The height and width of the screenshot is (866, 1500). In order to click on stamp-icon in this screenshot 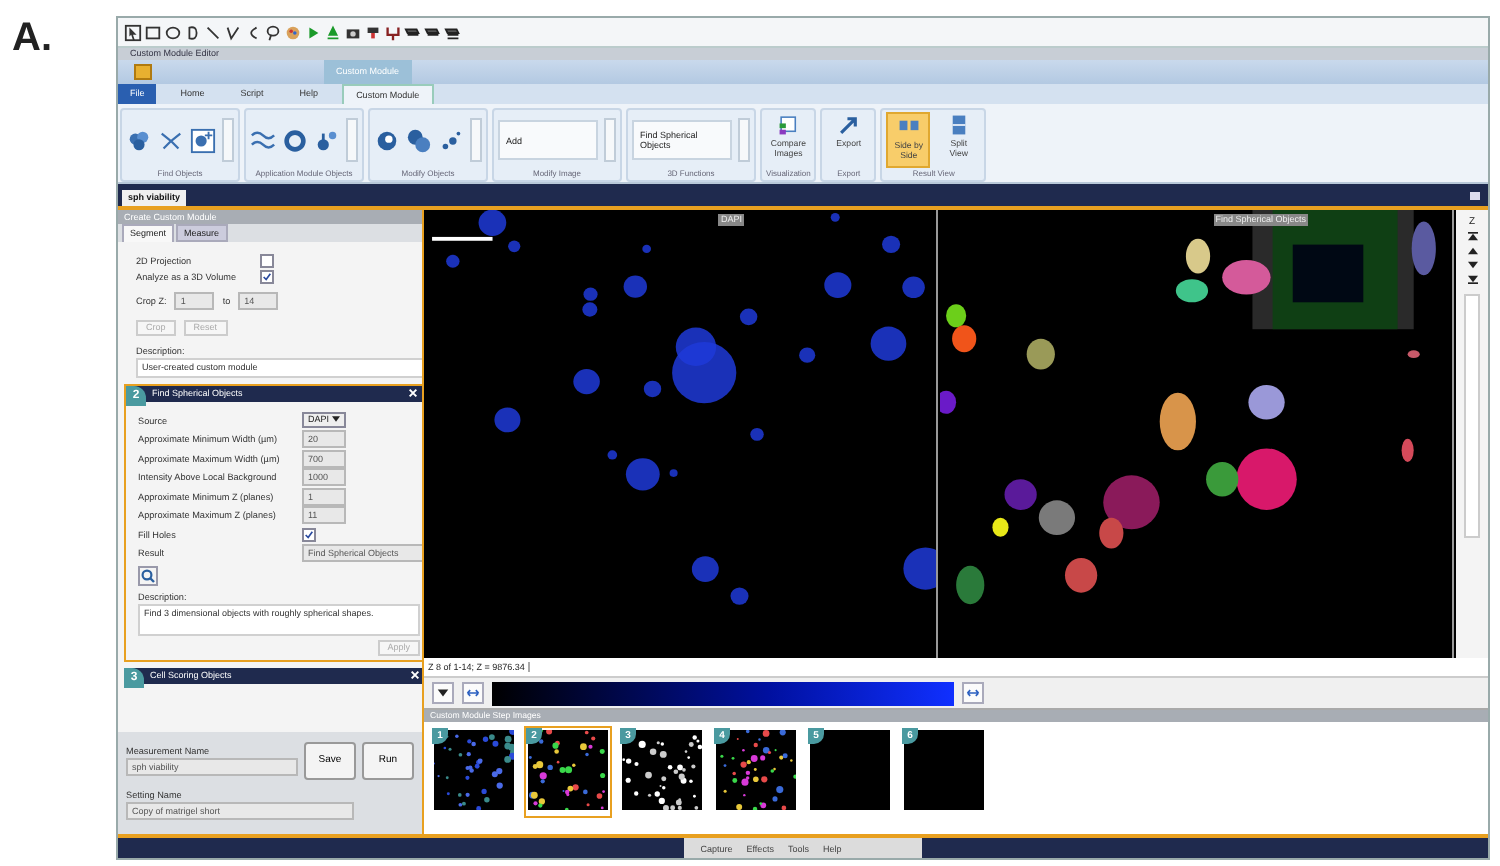, I will do `click(373, 32)`.